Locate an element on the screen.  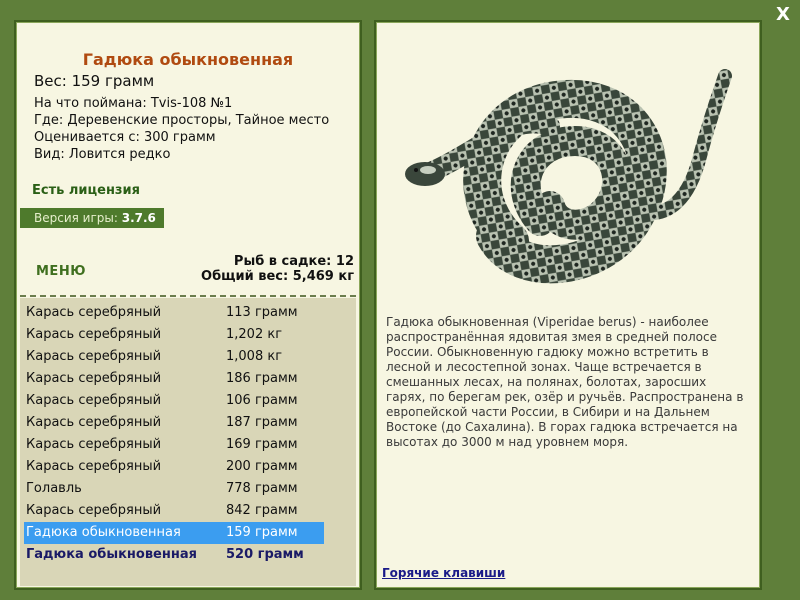
rarity: Вид: Ловится редко is located at coordinates (102, 154).